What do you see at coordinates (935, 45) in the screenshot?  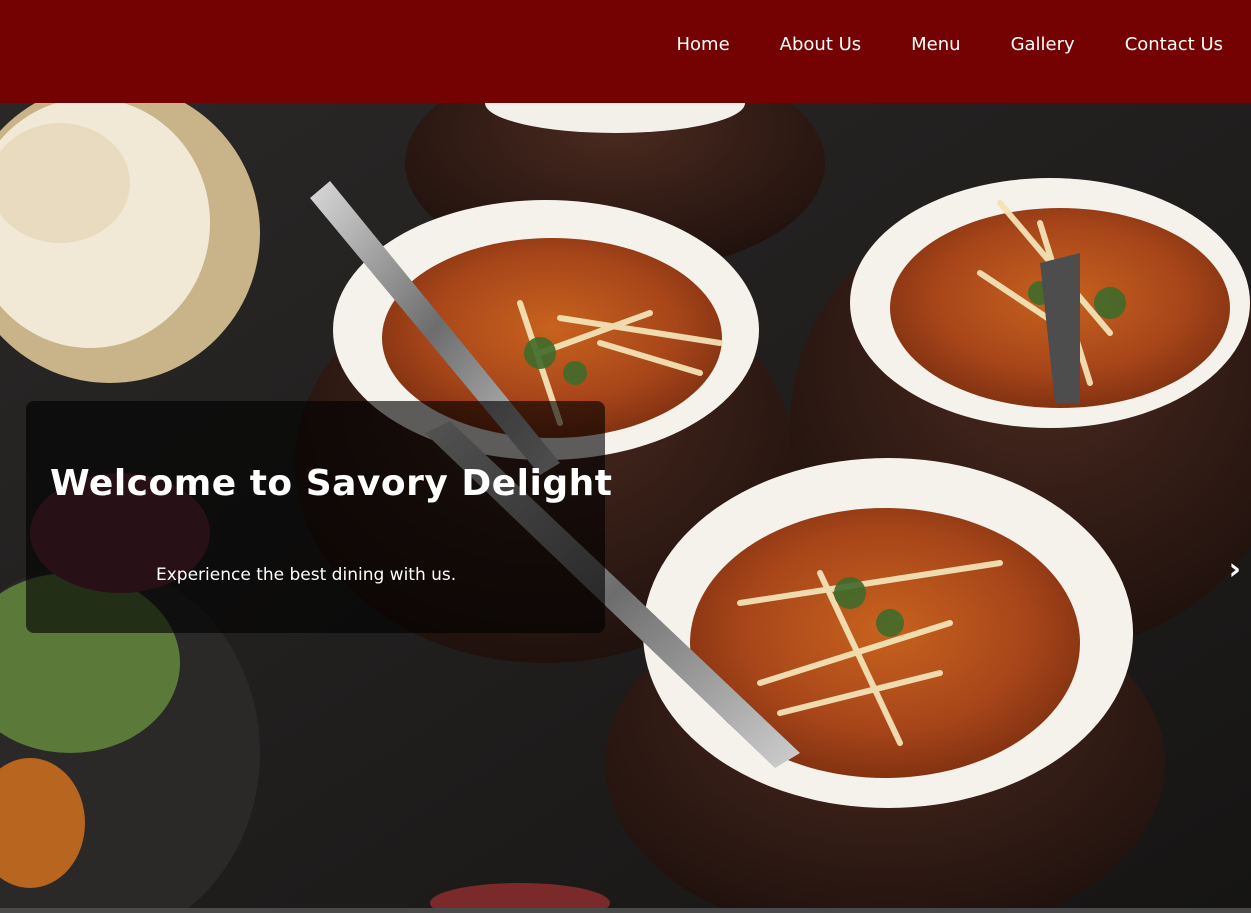 I see `nav-link-menu: Menu` at bounding box center [935, 45].